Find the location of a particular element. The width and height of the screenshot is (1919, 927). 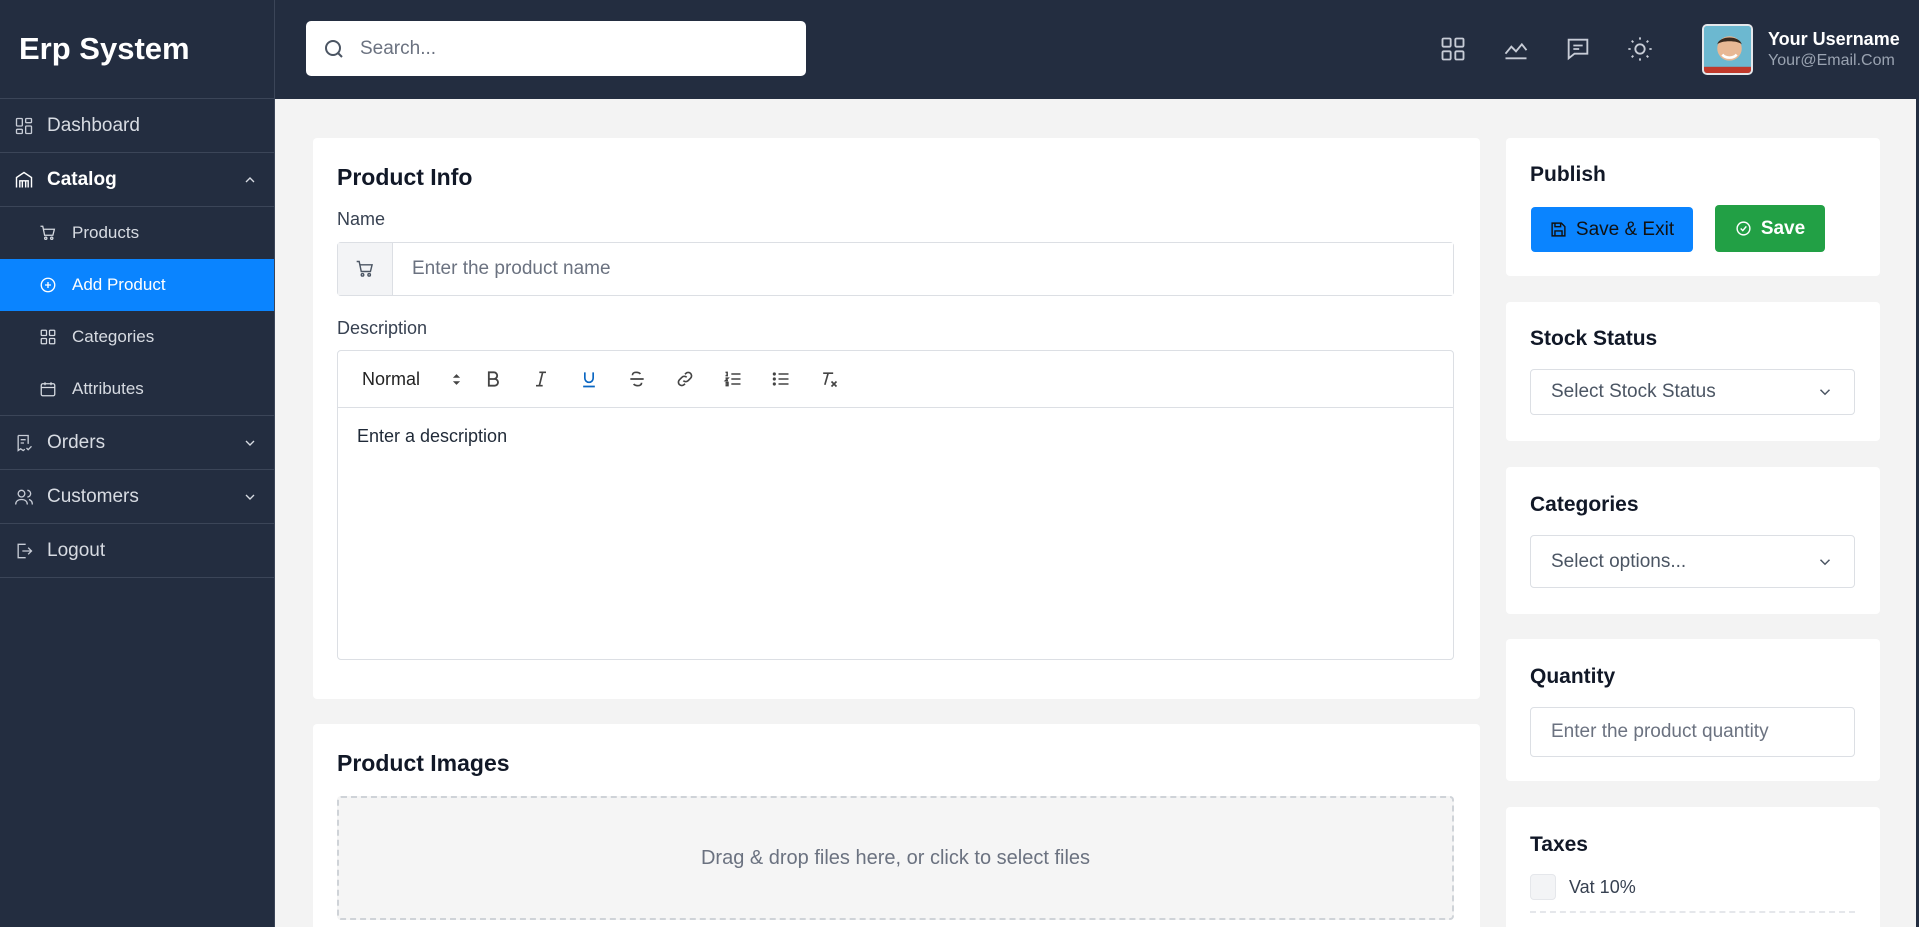

receipt-icon is located at coordinates (24, 443).